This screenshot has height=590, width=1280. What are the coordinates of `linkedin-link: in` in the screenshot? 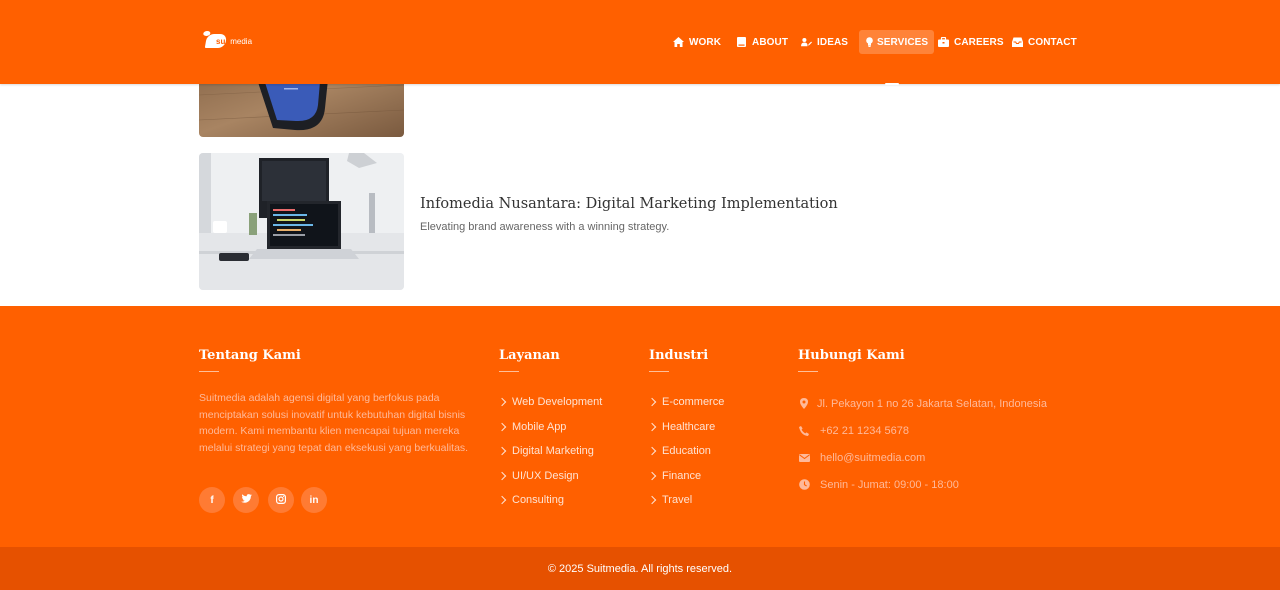 It's located at (314, 500).